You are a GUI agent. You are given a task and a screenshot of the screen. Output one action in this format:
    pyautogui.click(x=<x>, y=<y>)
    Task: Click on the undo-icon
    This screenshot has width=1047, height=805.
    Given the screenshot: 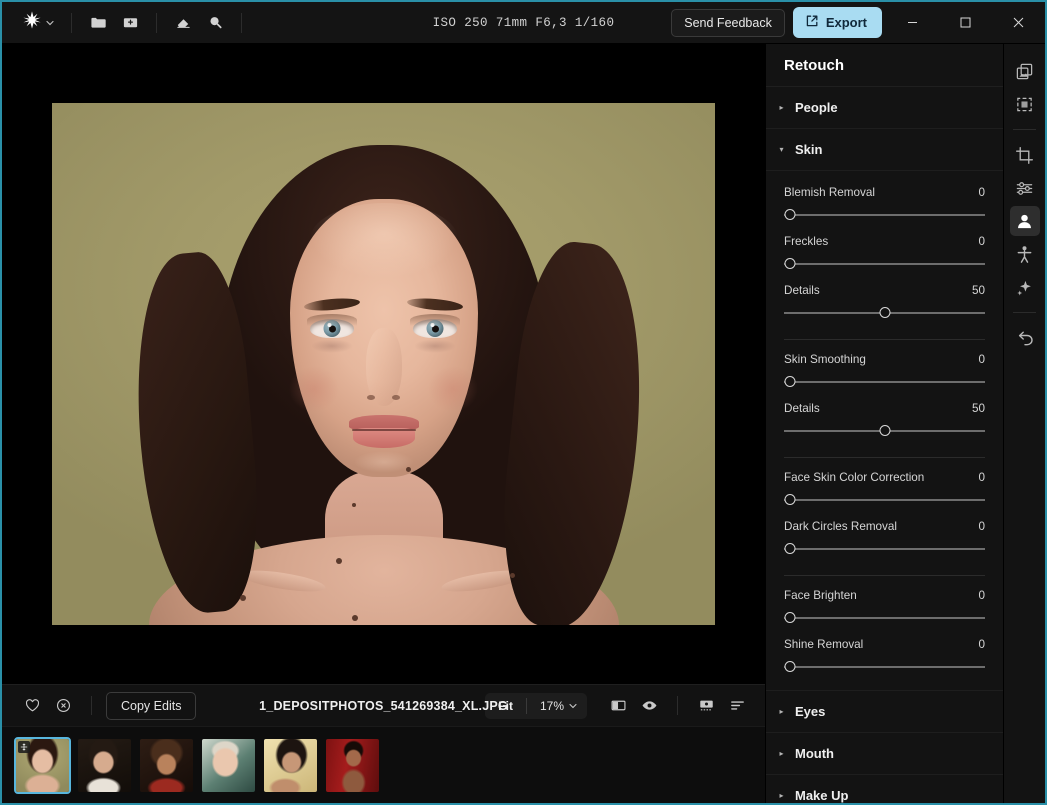 What is the action you would take?
    pyautogui.click(x=1025, y=338)
    